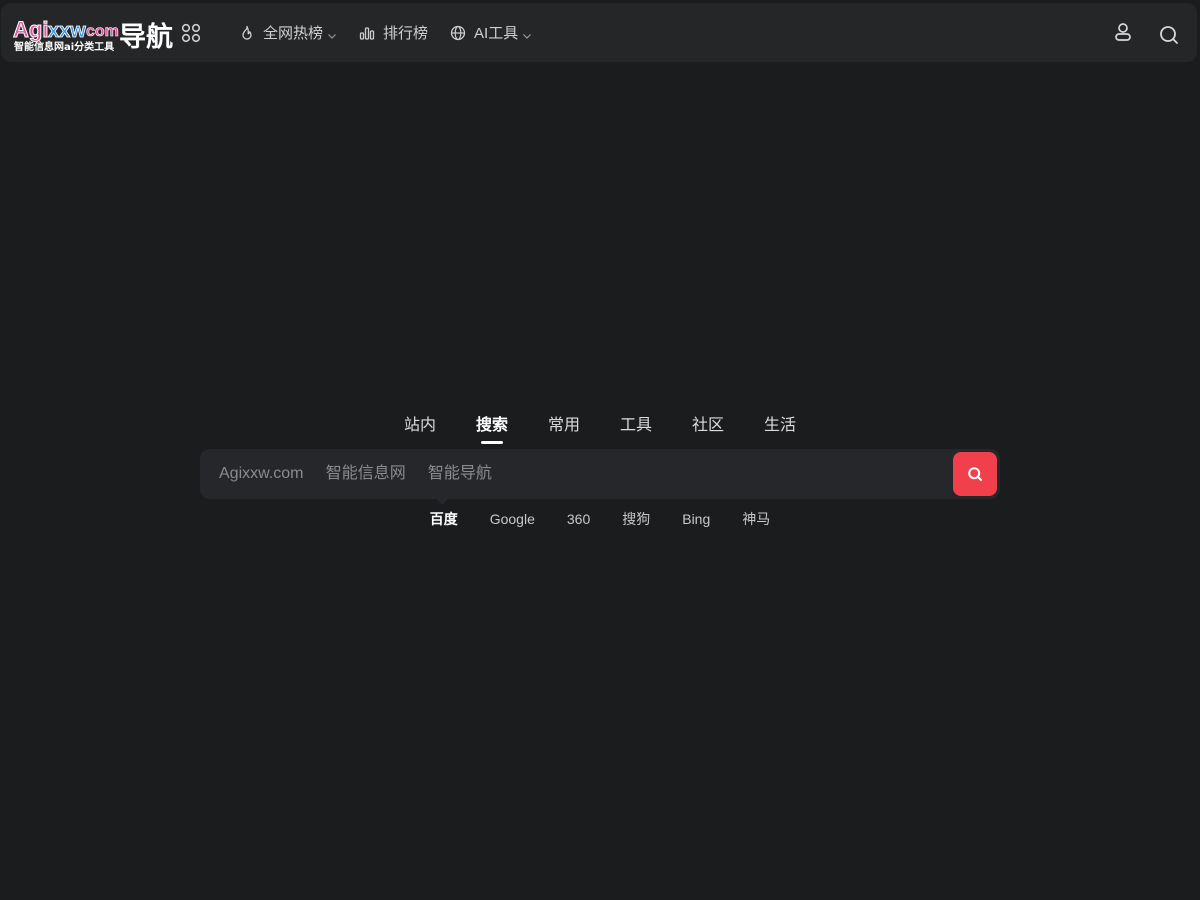 This screenshot has height=900, width=1200. I want to click on nav-item-ai-tools: AI工具, so click(491, 32).